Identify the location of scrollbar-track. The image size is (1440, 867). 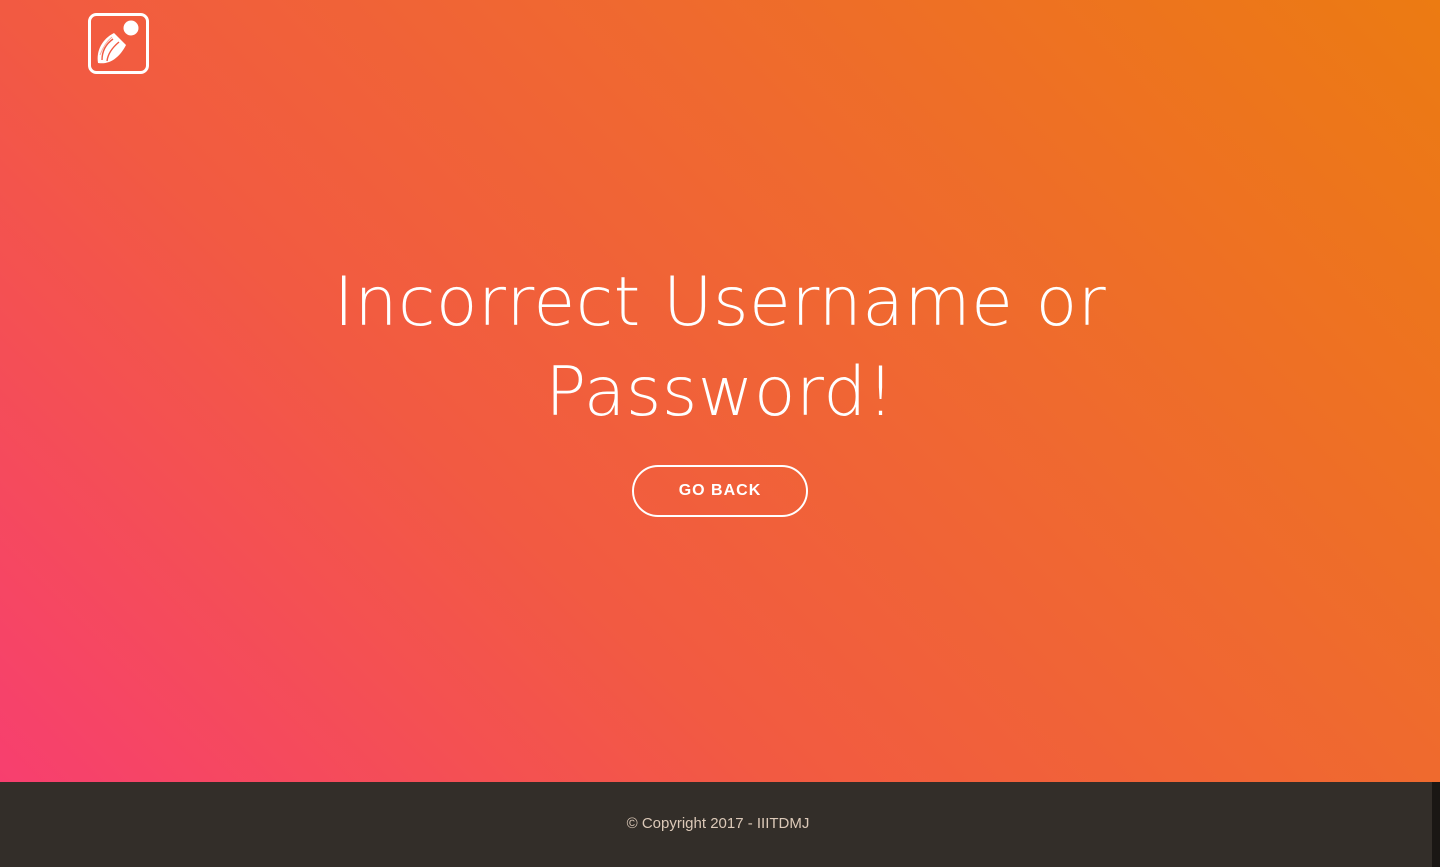
(1436, 824).